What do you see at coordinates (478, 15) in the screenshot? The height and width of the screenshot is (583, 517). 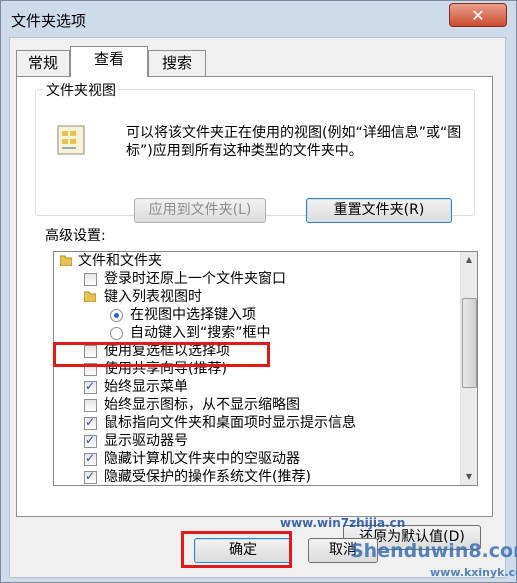 I see `close-button: ✕` at bounding box center [478, 15].